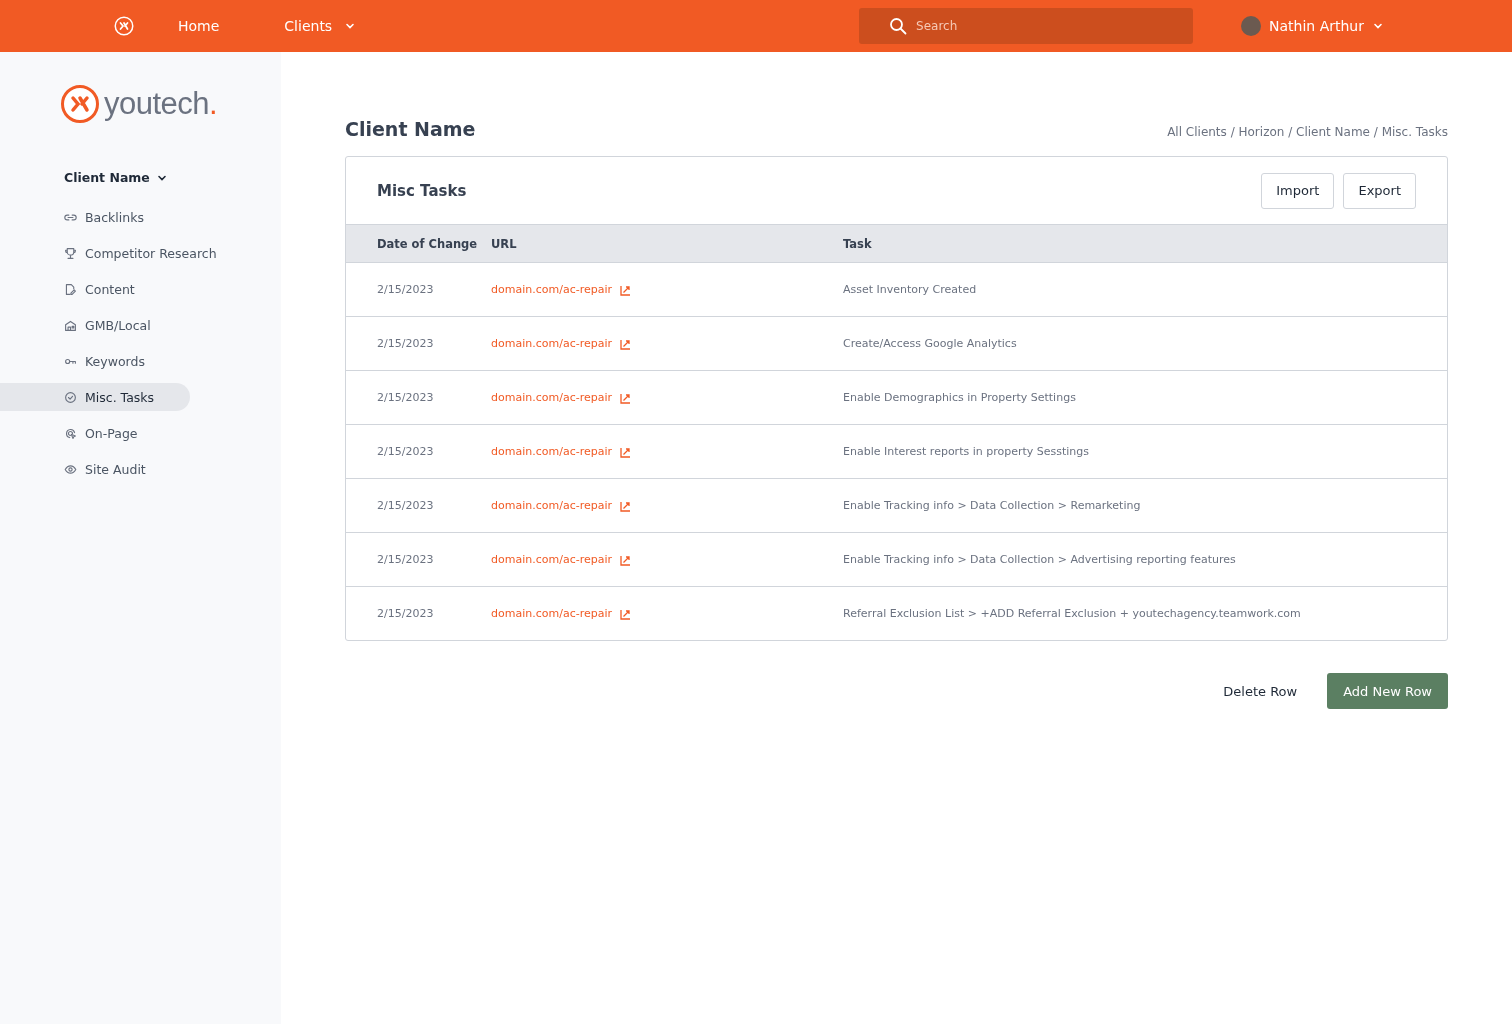 Image resolution: width=1512 pixels, height=1024 pixels. What do you see at coordinates (70, 325) in the screenshot?
I see `storefront-icon` at bounding box center [70, 325].